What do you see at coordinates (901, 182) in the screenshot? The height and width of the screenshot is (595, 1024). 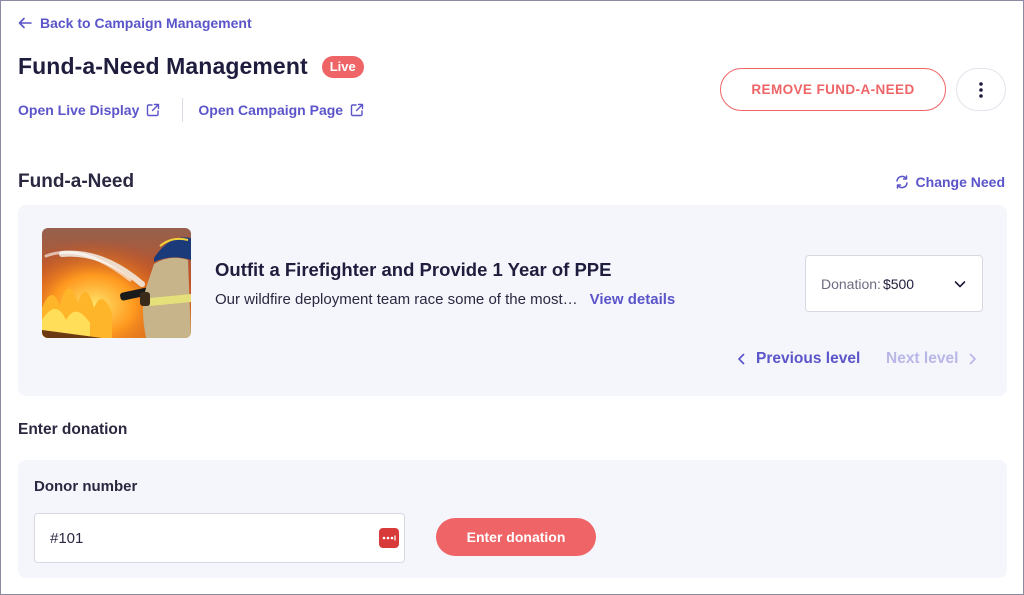 I see `refresh-icon` at bounding box center [901, 182].